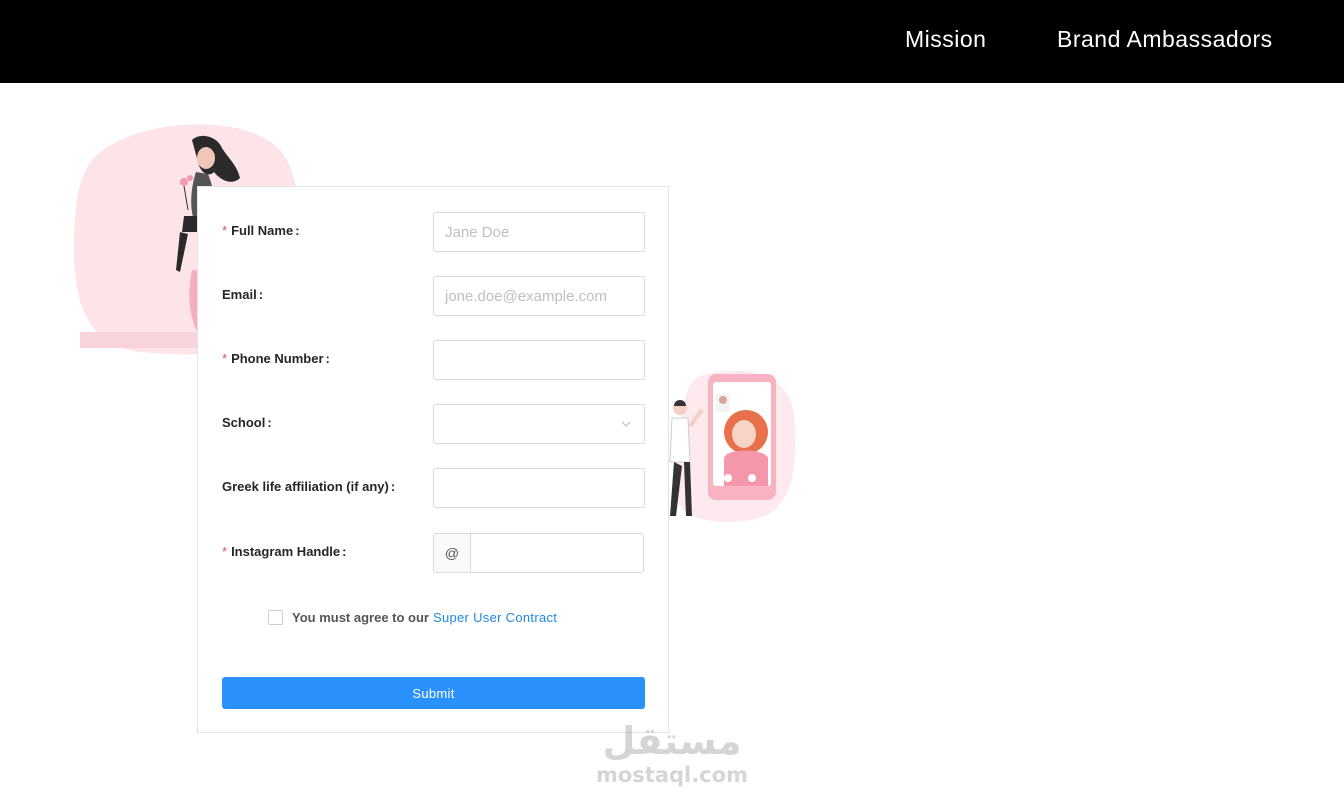 Image resolution: width=1344 pixels, height=804 pixels. I want to click on instagram-row: * Instagram Handle: @, so click(434, 553).